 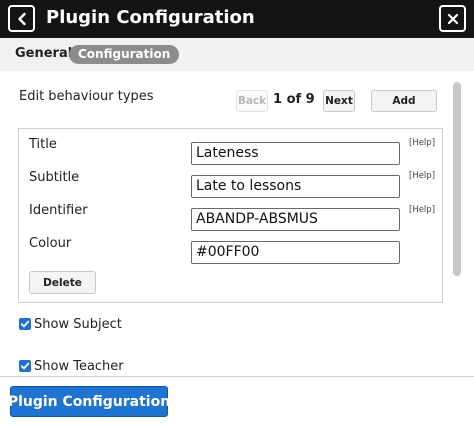 I want to click on back-button, so click(x=21, y=18).